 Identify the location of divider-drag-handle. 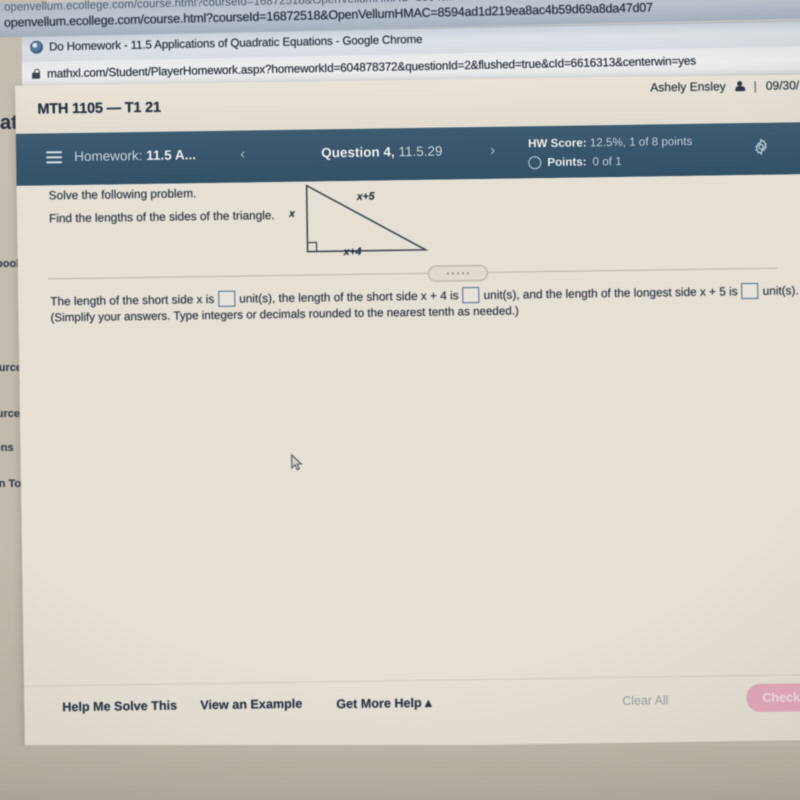
(458, 273).